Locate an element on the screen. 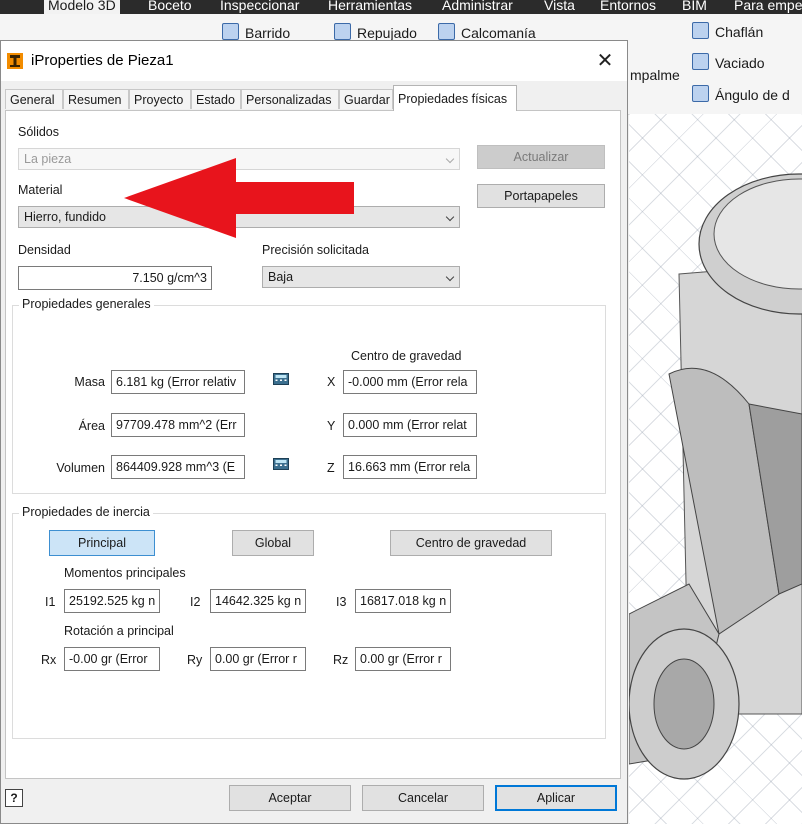 This screenshot has height=824, width=802. barrido-label: Barrido is located at coordinates (268, 33).